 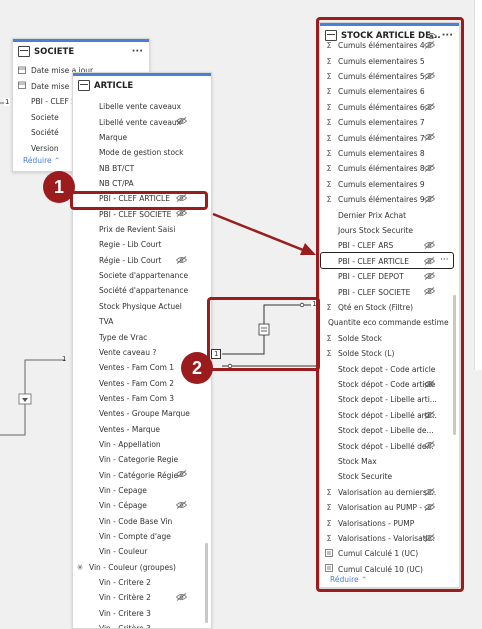 What do you see at coordinates (387, 260) in the screenshot?
I see `selected-field-stock-clef-article` at bounding box center [387, 260].